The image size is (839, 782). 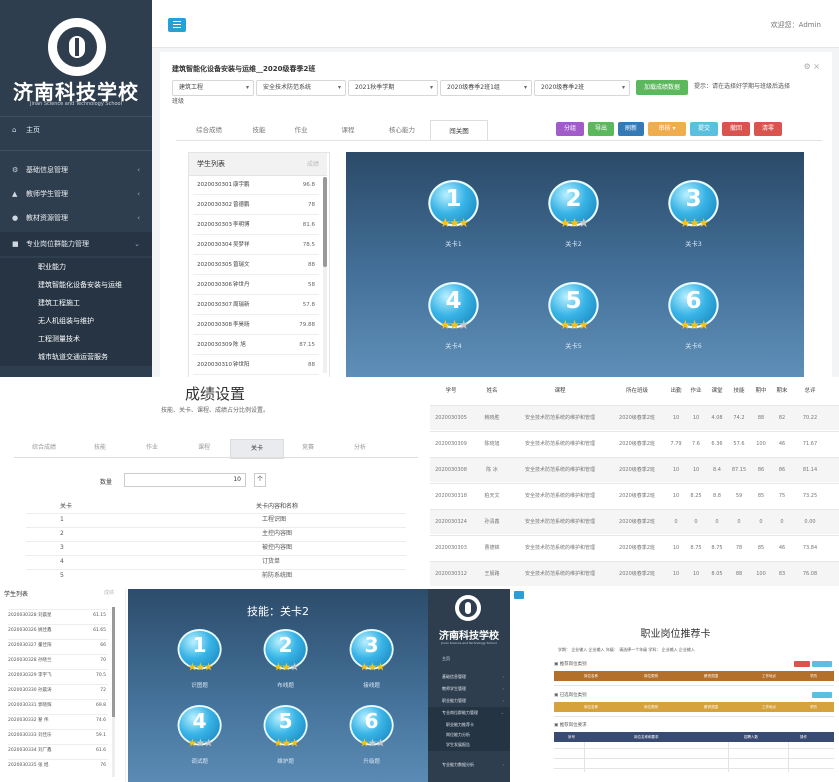 I want to click on level-button-5: 5 ★★★ 维护题, so click(x=285, y=737).